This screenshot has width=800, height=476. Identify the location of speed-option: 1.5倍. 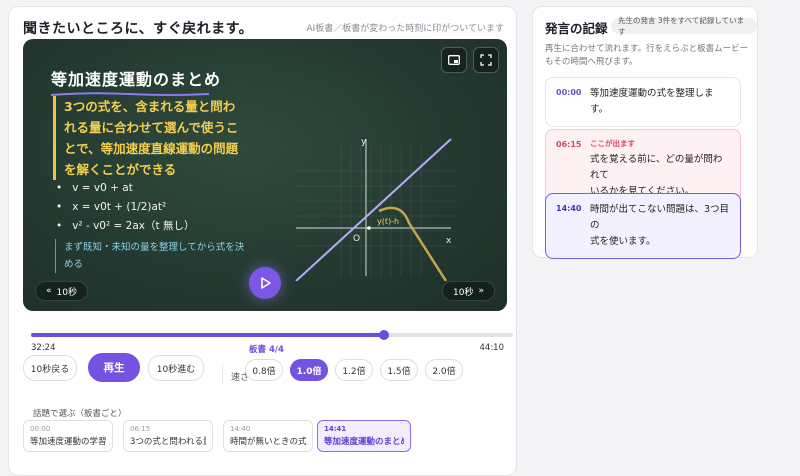
(399, 370).